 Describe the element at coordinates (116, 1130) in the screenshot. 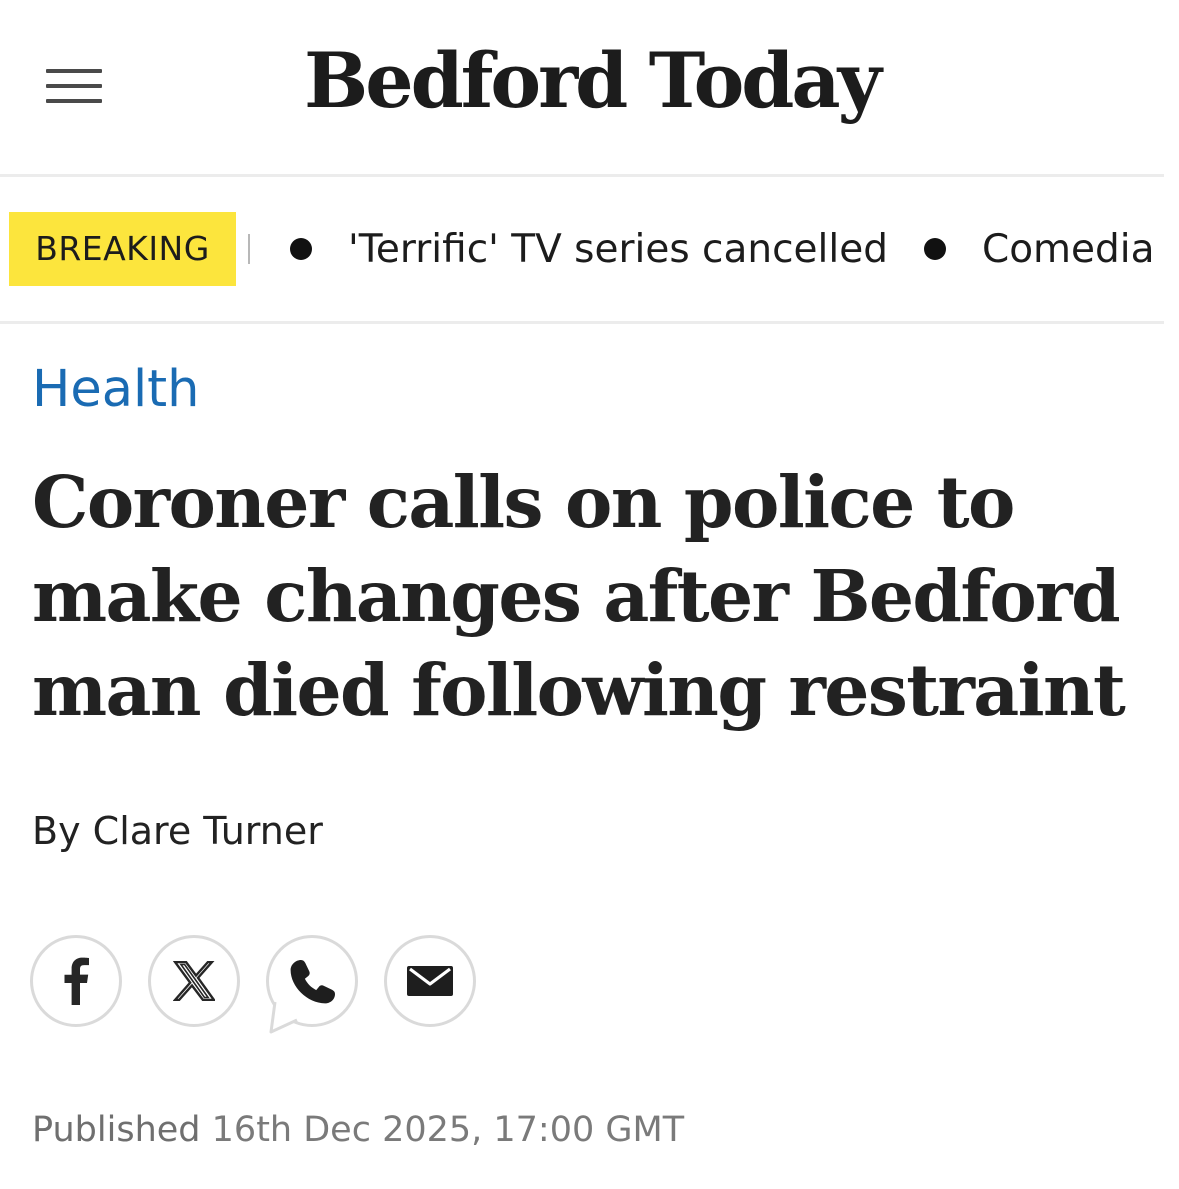

I see `published-label: Published` at that location.